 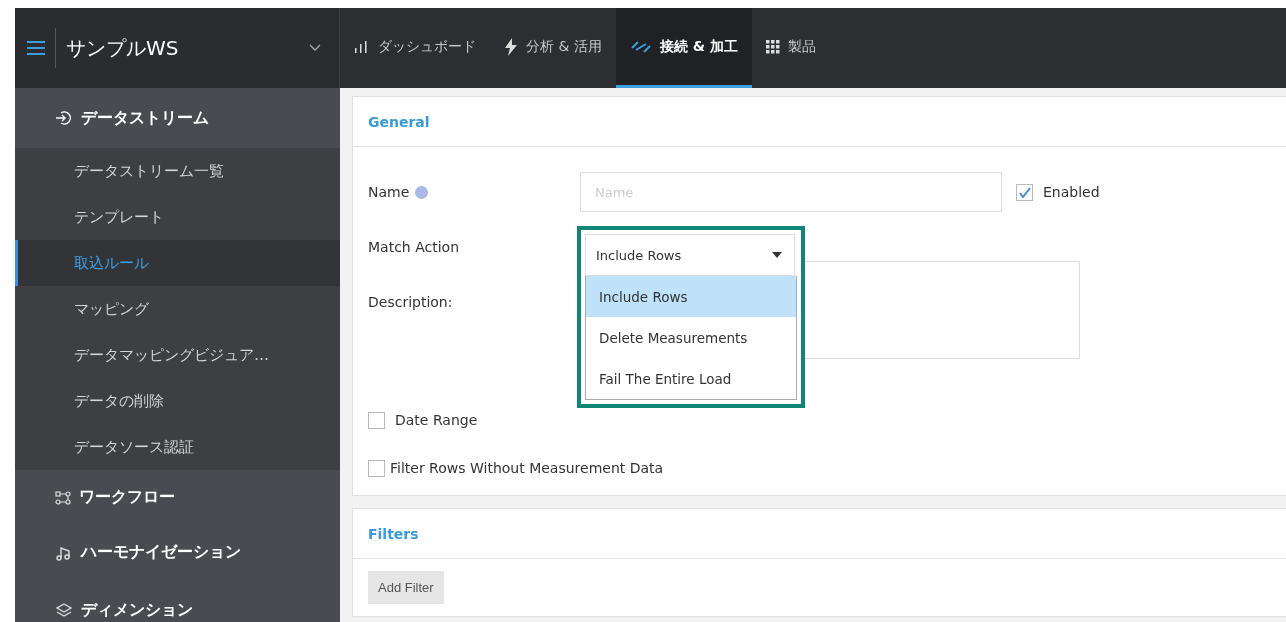 I want to click on checkmark-icon, so click(x=1024, y=192).